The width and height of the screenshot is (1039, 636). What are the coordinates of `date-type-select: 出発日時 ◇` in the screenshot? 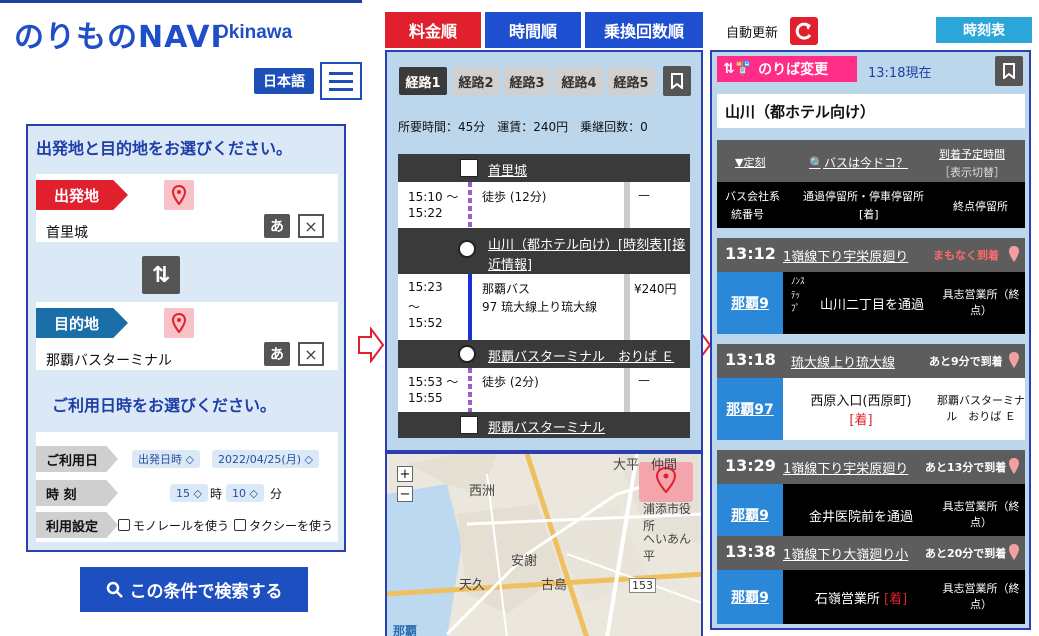 It's located at (166, 459).